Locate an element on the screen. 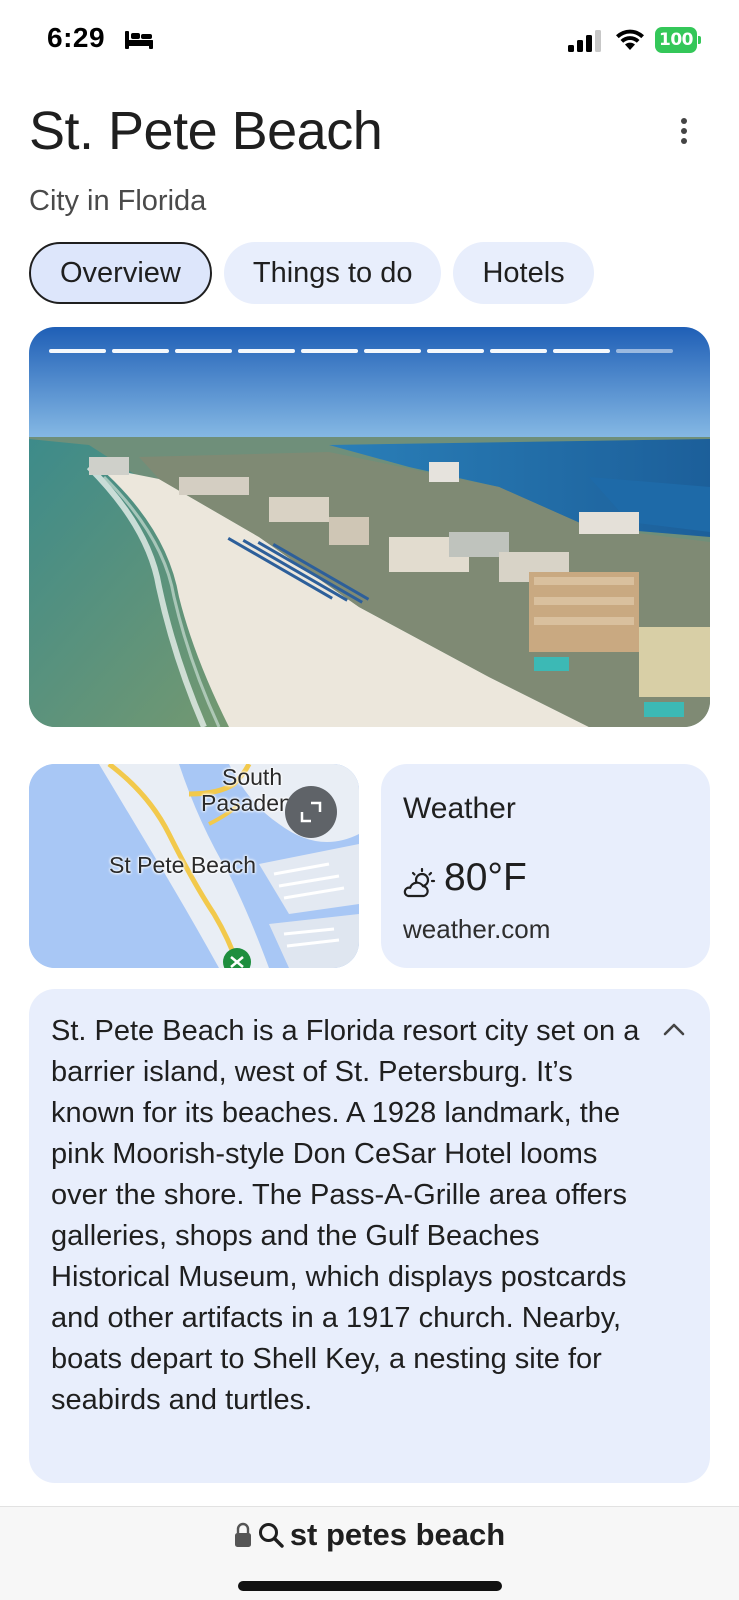 The height and width of the screenshot is (1600, 739). wifi-icon is located at coordinates (630, 39).